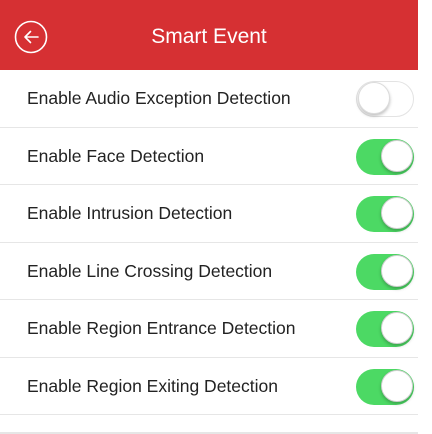 The image size is (432, 434). I want to click on audio-exception-toggle, so click(385, 99).